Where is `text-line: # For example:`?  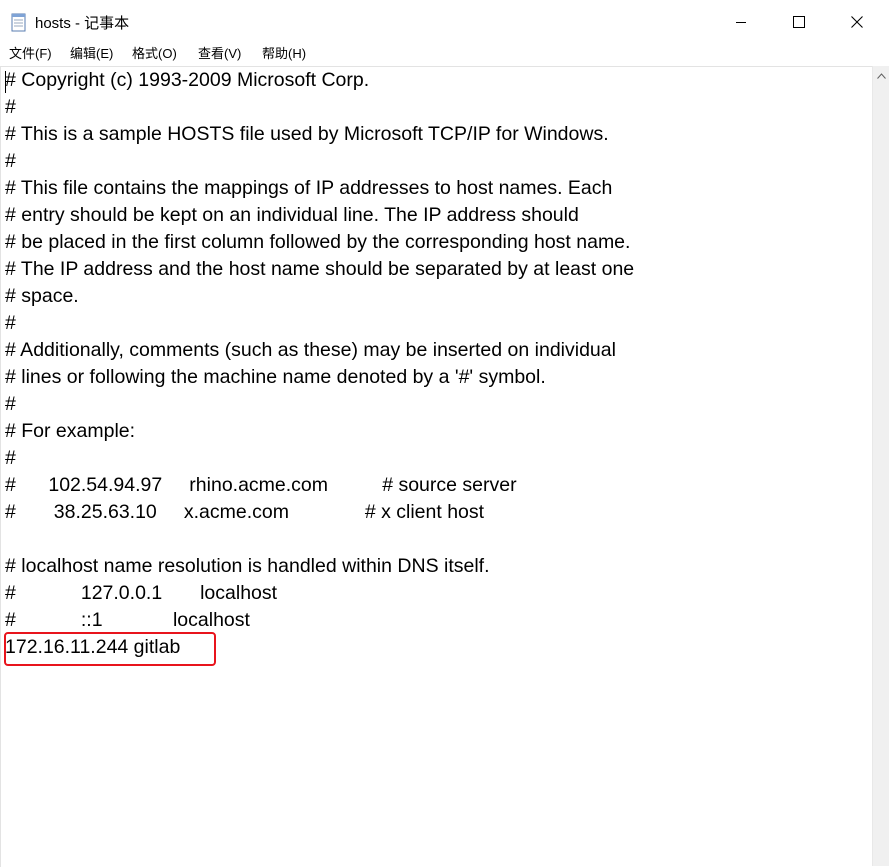
text-line: # For example: is located at coordinates (70, 431).